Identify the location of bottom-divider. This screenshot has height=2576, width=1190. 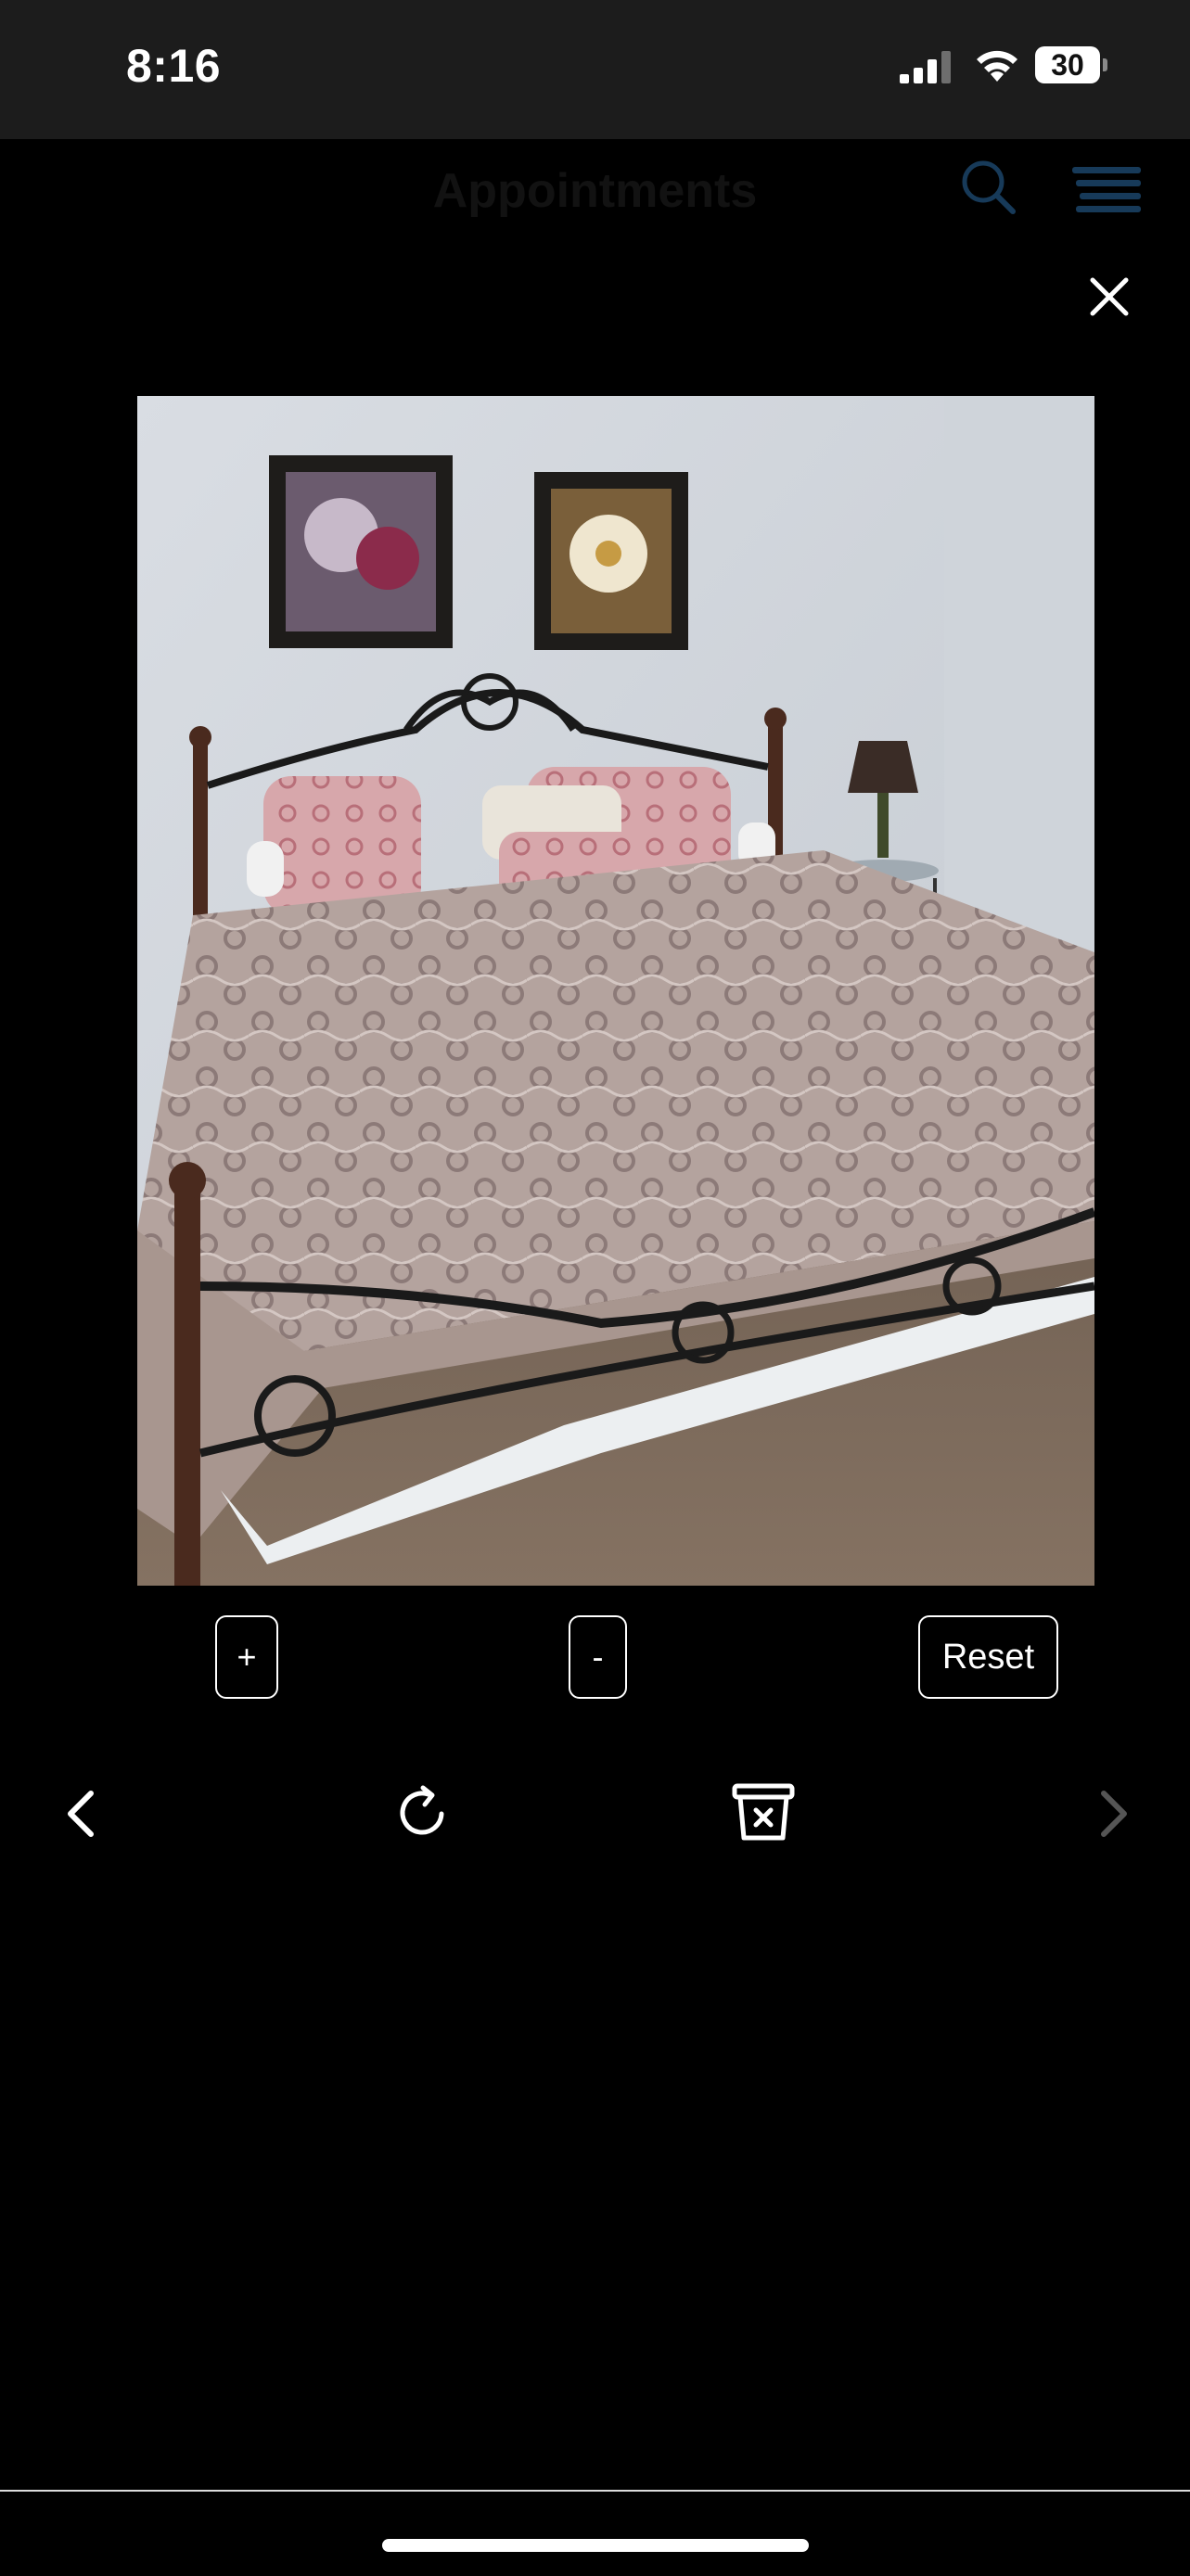
(595, 2491).